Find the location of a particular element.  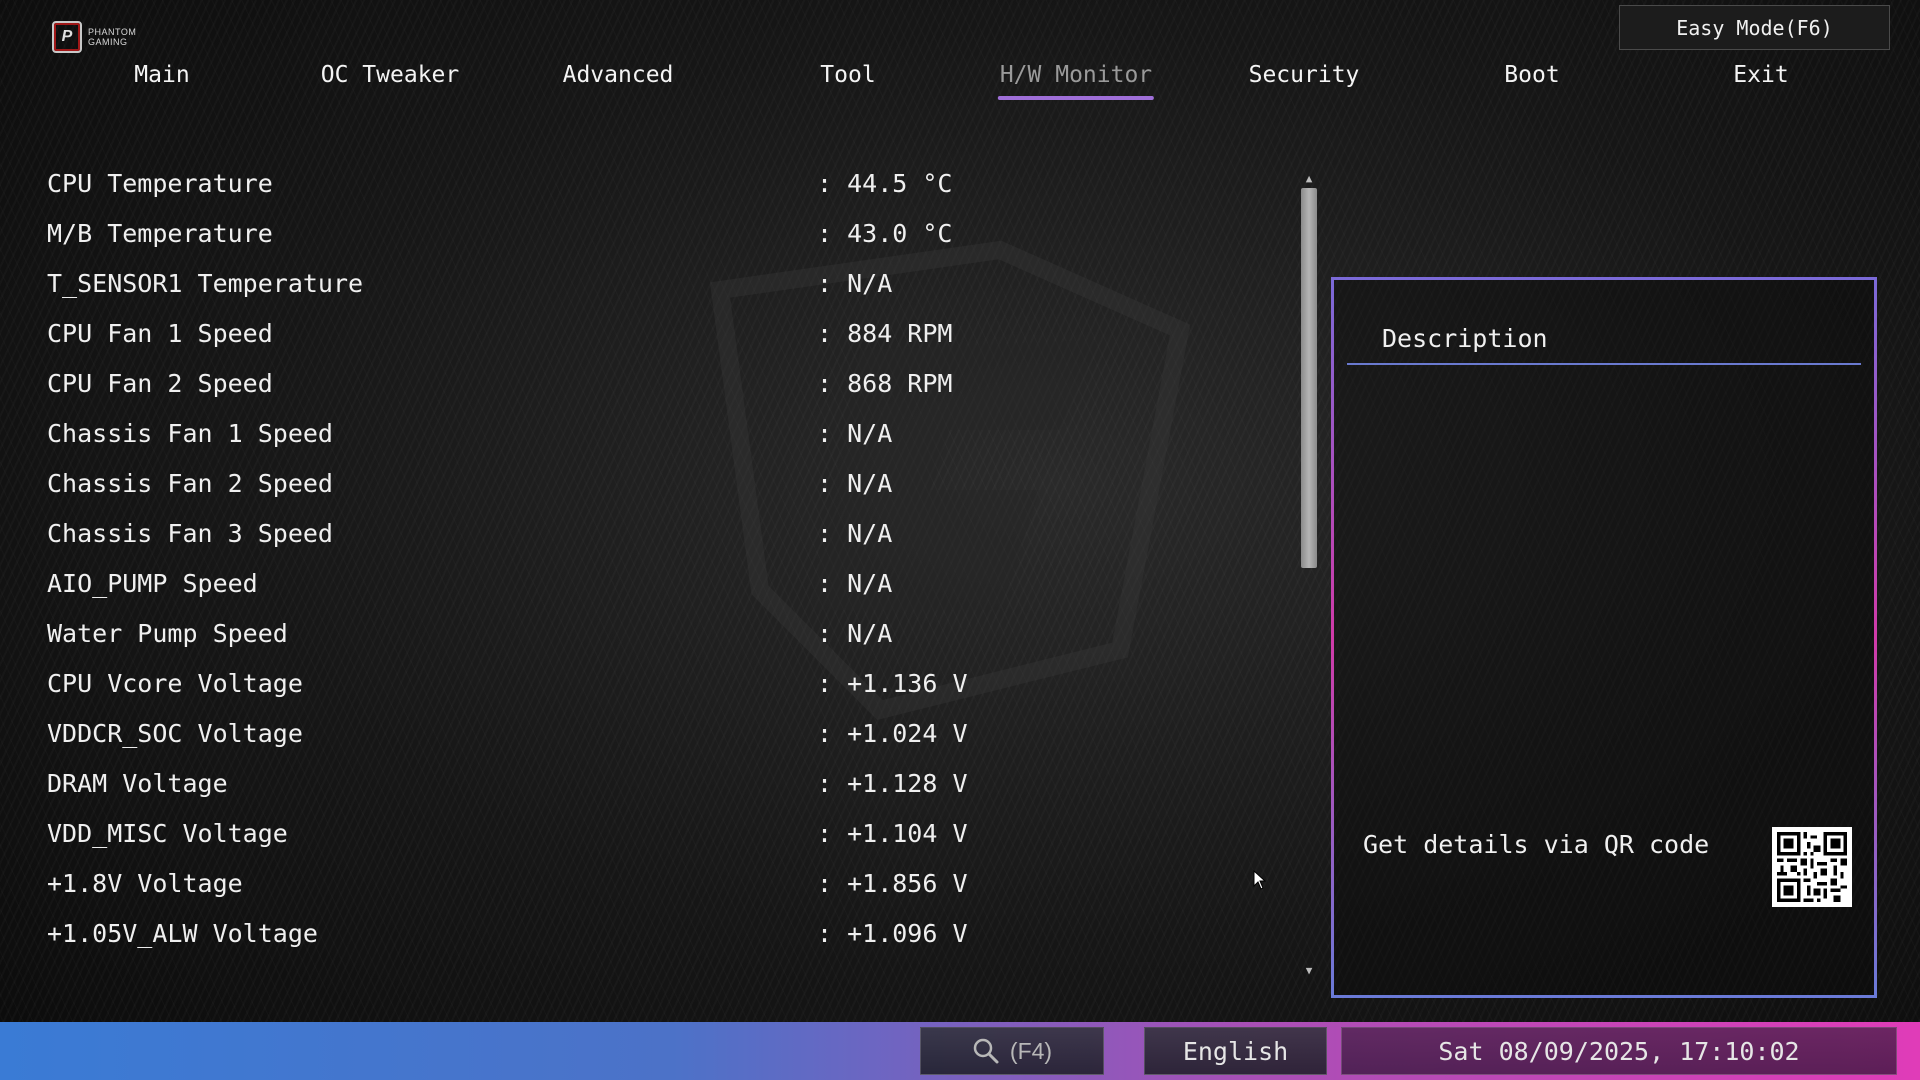

item-value: : 884 RPM is located at coordinates (885, 333).